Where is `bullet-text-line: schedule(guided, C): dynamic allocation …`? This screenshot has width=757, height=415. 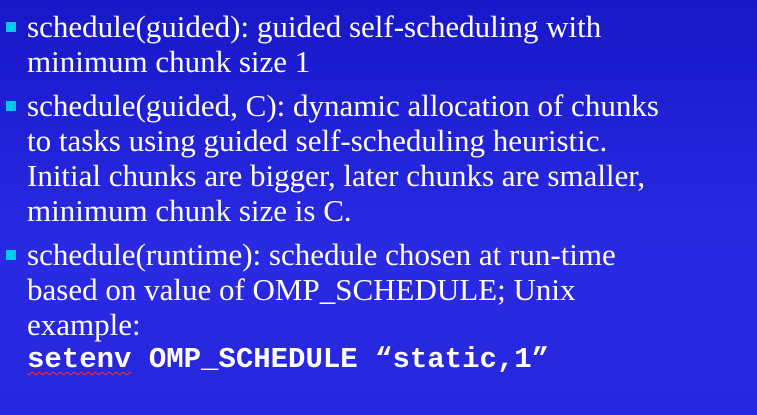 bullet-text-line: schedule(guided, C): dynamic allocation … is located at coordinates (343, 105).